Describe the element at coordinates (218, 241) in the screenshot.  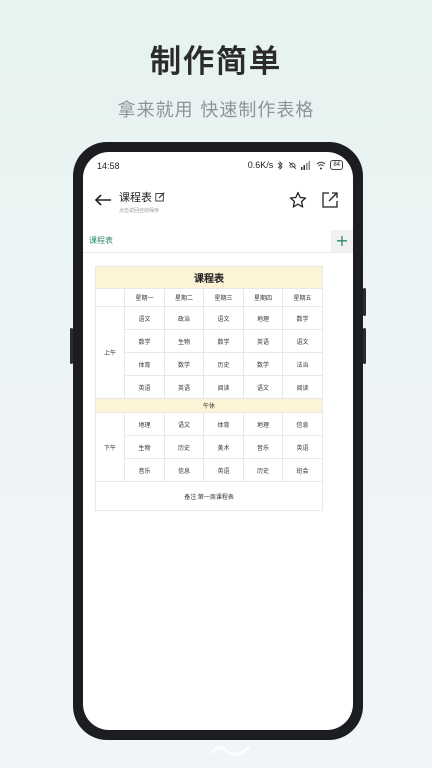
I see `sheet-tab-bar: 课程表 +` at that location.